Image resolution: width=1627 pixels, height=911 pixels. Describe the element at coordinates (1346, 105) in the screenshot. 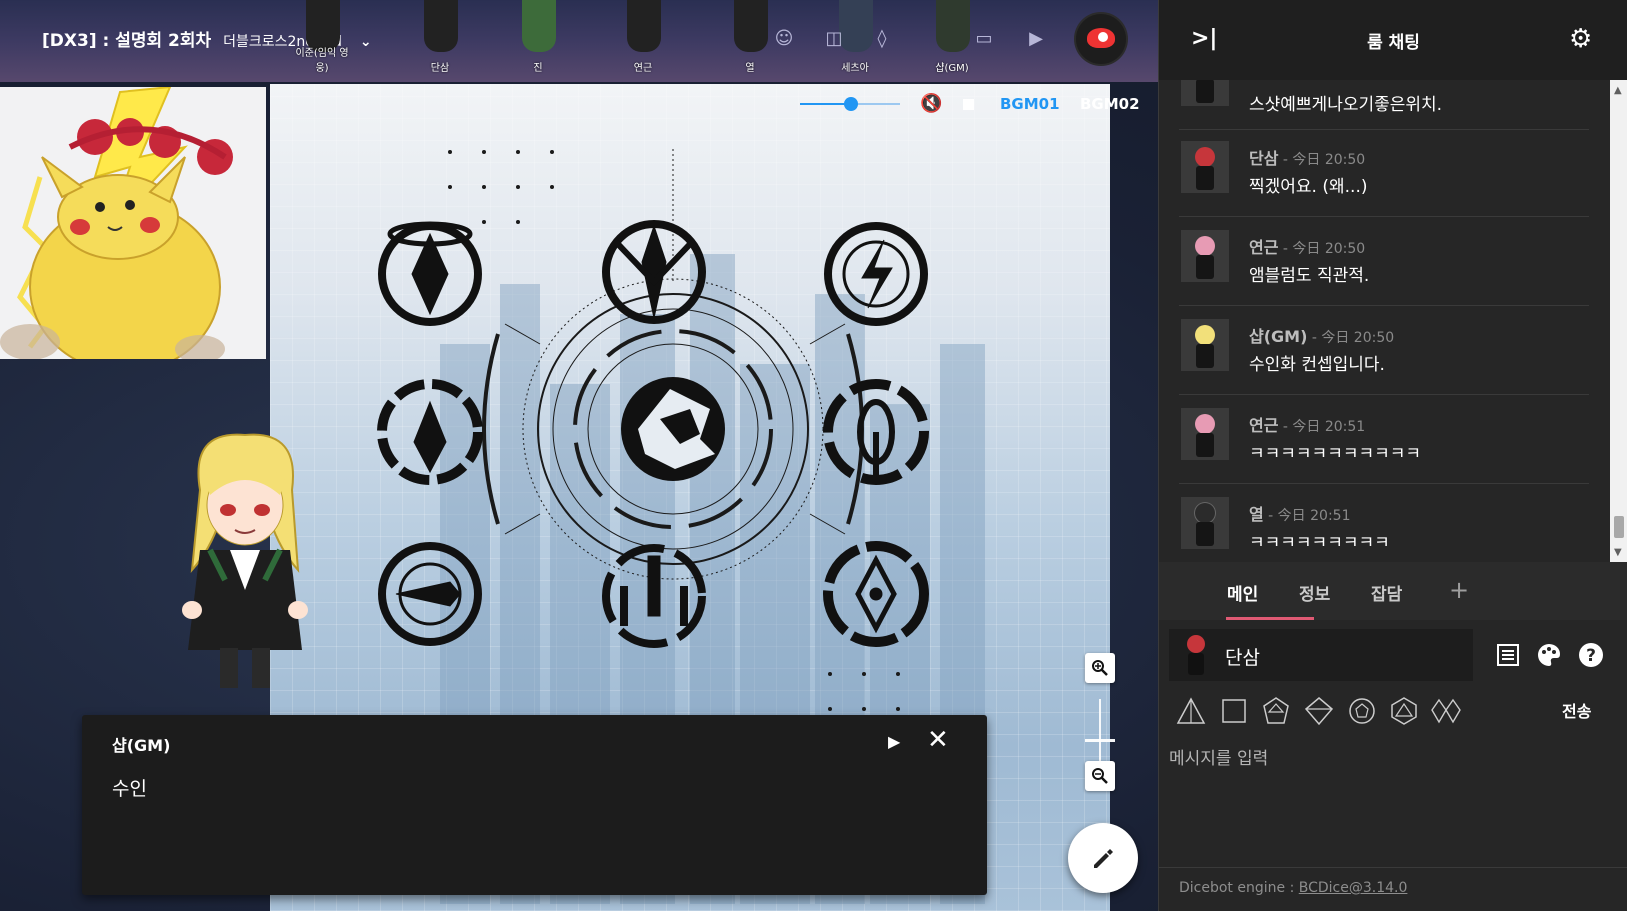

I see `chat-message-text: 스샷예쁘게나오기좋은위치.` at that location.